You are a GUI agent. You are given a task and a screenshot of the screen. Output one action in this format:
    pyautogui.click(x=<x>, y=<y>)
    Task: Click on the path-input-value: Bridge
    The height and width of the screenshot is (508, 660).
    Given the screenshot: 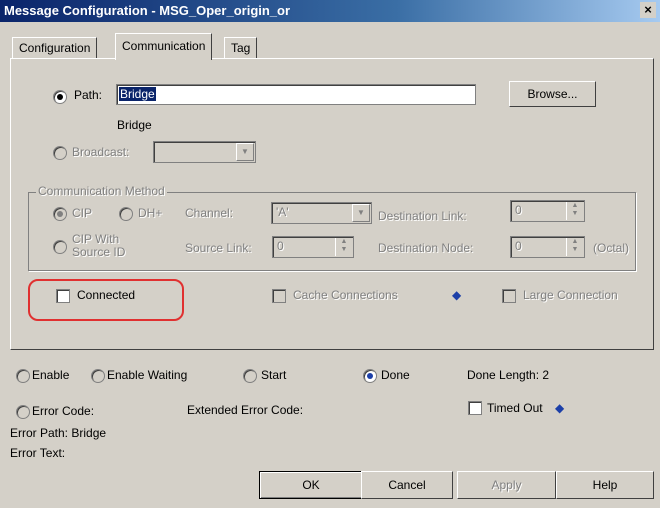 What is the action you would take?
    pyautogui.click(x=137, y=94)
    